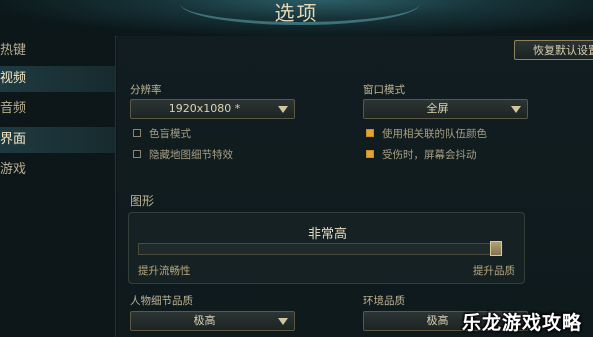 The width and height of the screenshot is (593, 337). Describe the element at coordinates (522, 323) in the screenshot. I see `watermark-logo: 乐龙游戏攻略` at that location.